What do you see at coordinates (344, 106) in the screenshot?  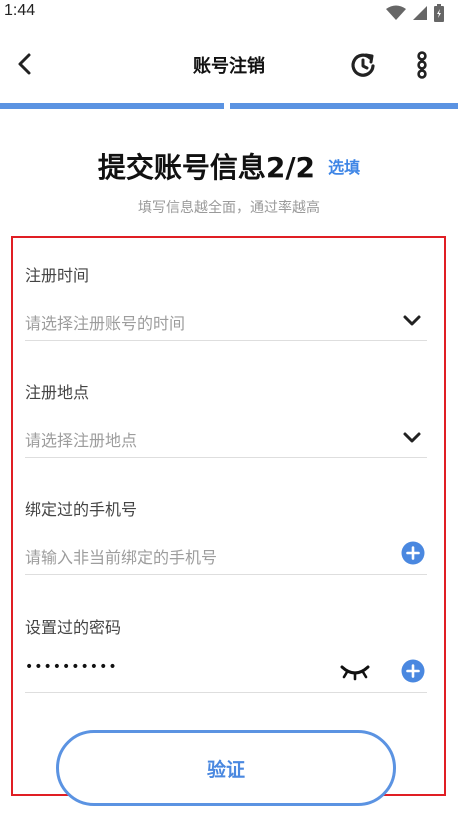 I see `step-2-bar` at bounding box center [344, 106].